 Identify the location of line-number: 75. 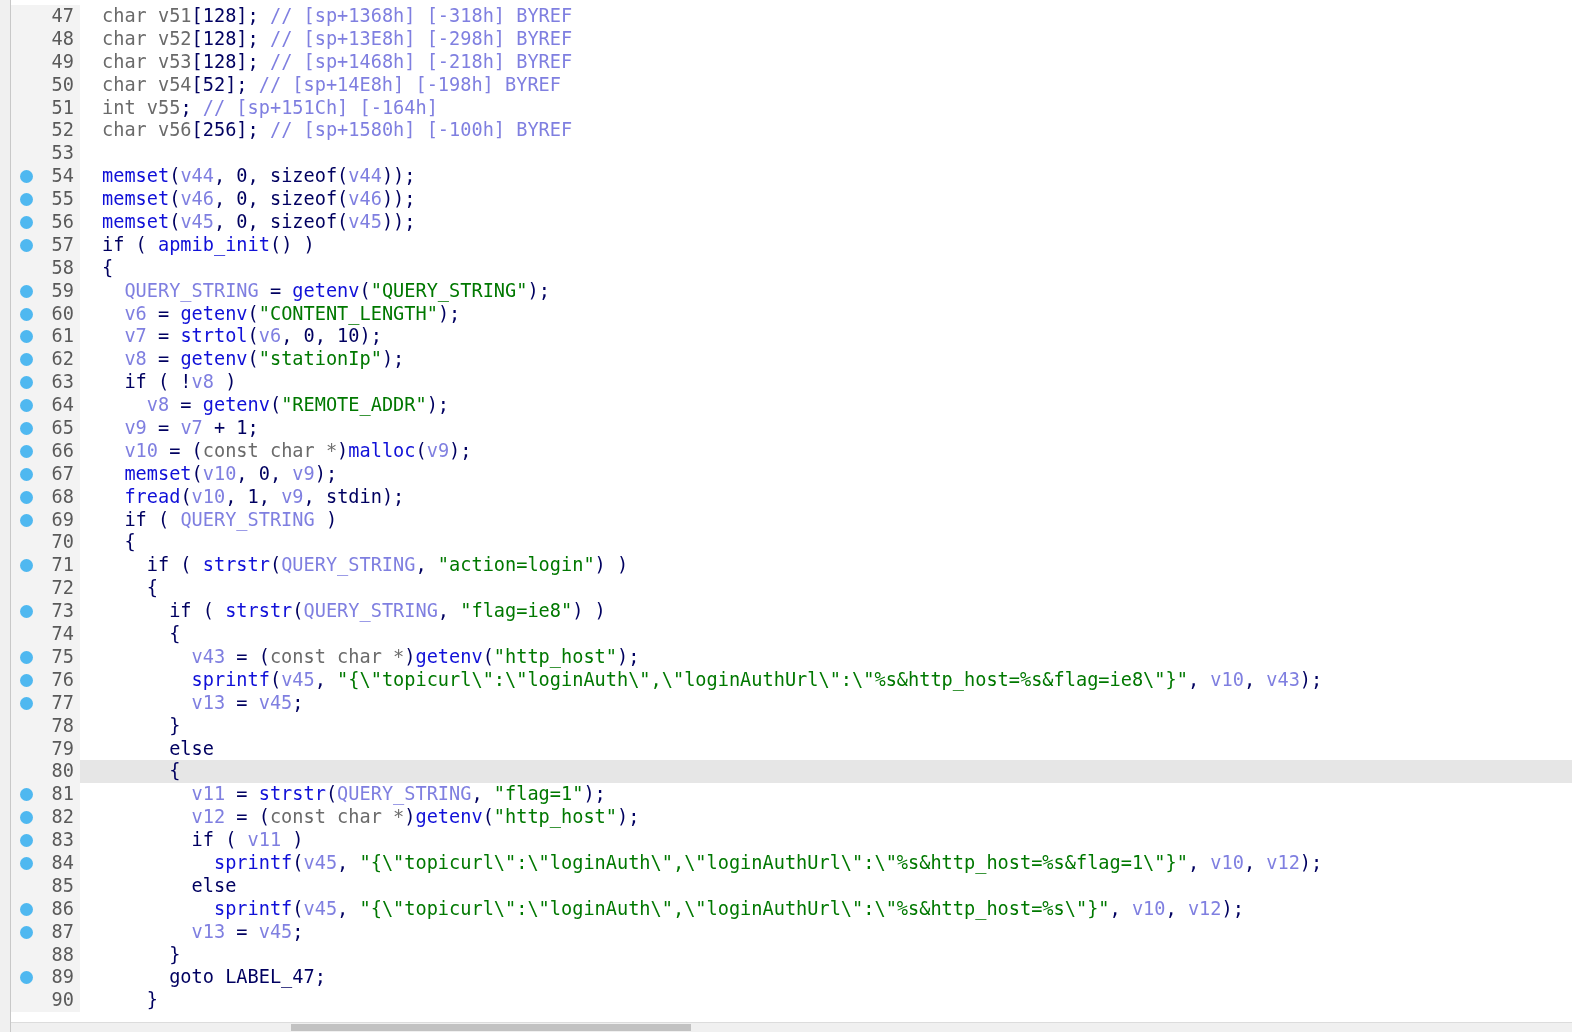
(62, 657).